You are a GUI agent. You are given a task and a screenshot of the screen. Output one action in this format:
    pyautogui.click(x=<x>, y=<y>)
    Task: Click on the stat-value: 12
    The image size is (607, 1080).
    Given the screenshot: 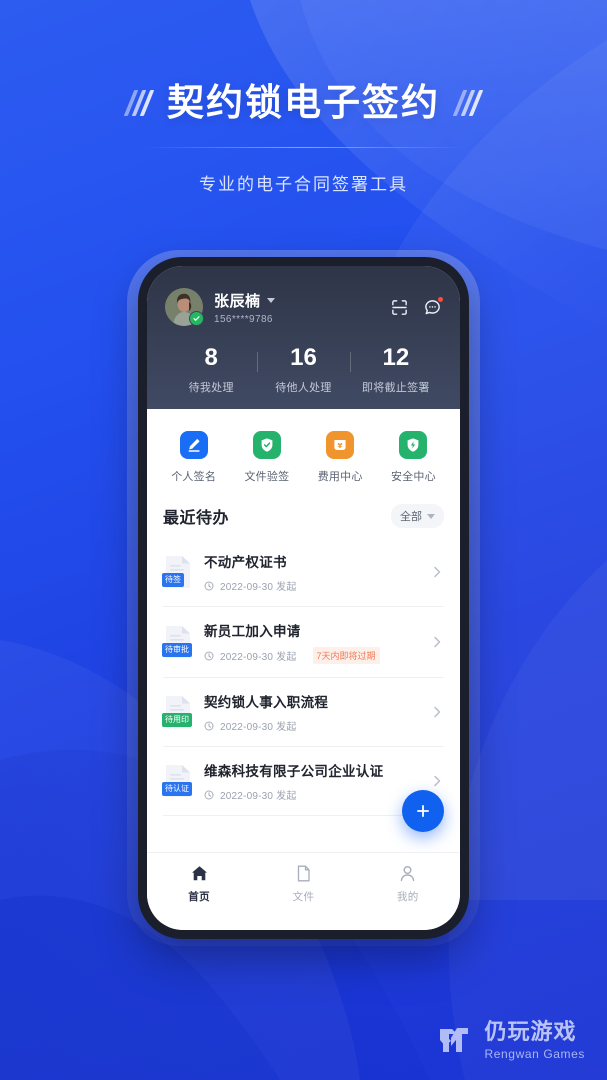 What is the action you would take?
    pyautogui.click(x=396, y=357)
    